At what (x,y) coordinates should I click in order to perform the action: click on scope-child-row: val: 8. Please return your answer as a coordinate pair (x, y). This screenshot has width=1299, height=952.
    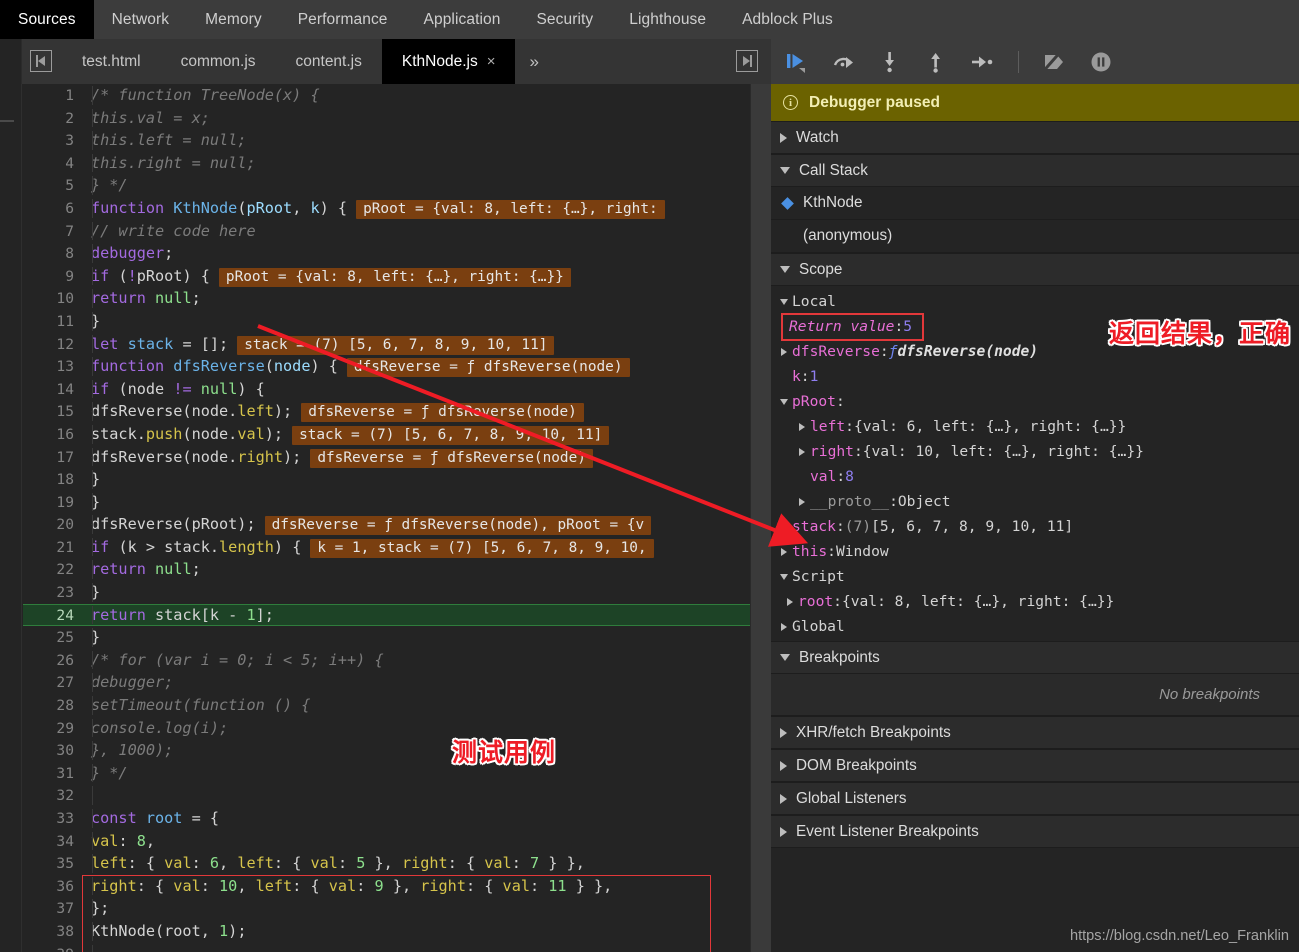
    Looking at the image, I should click on (1035, 476).